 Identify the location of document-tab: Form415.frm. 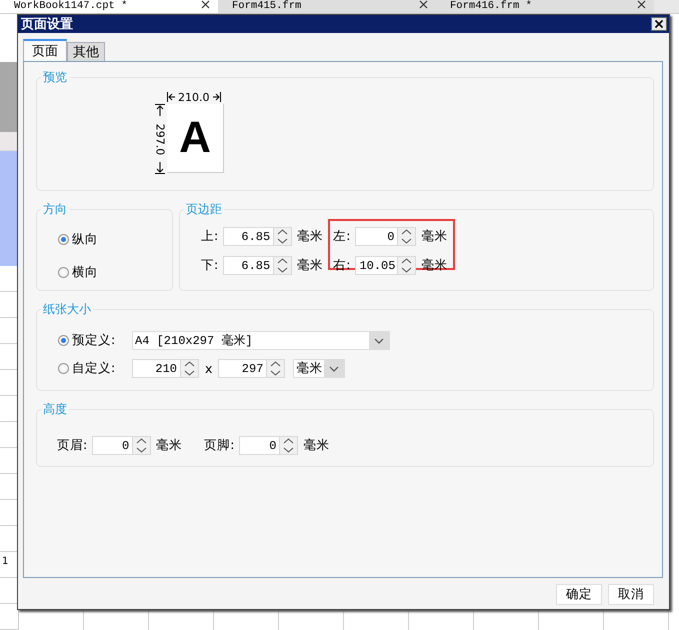
(327, 6).